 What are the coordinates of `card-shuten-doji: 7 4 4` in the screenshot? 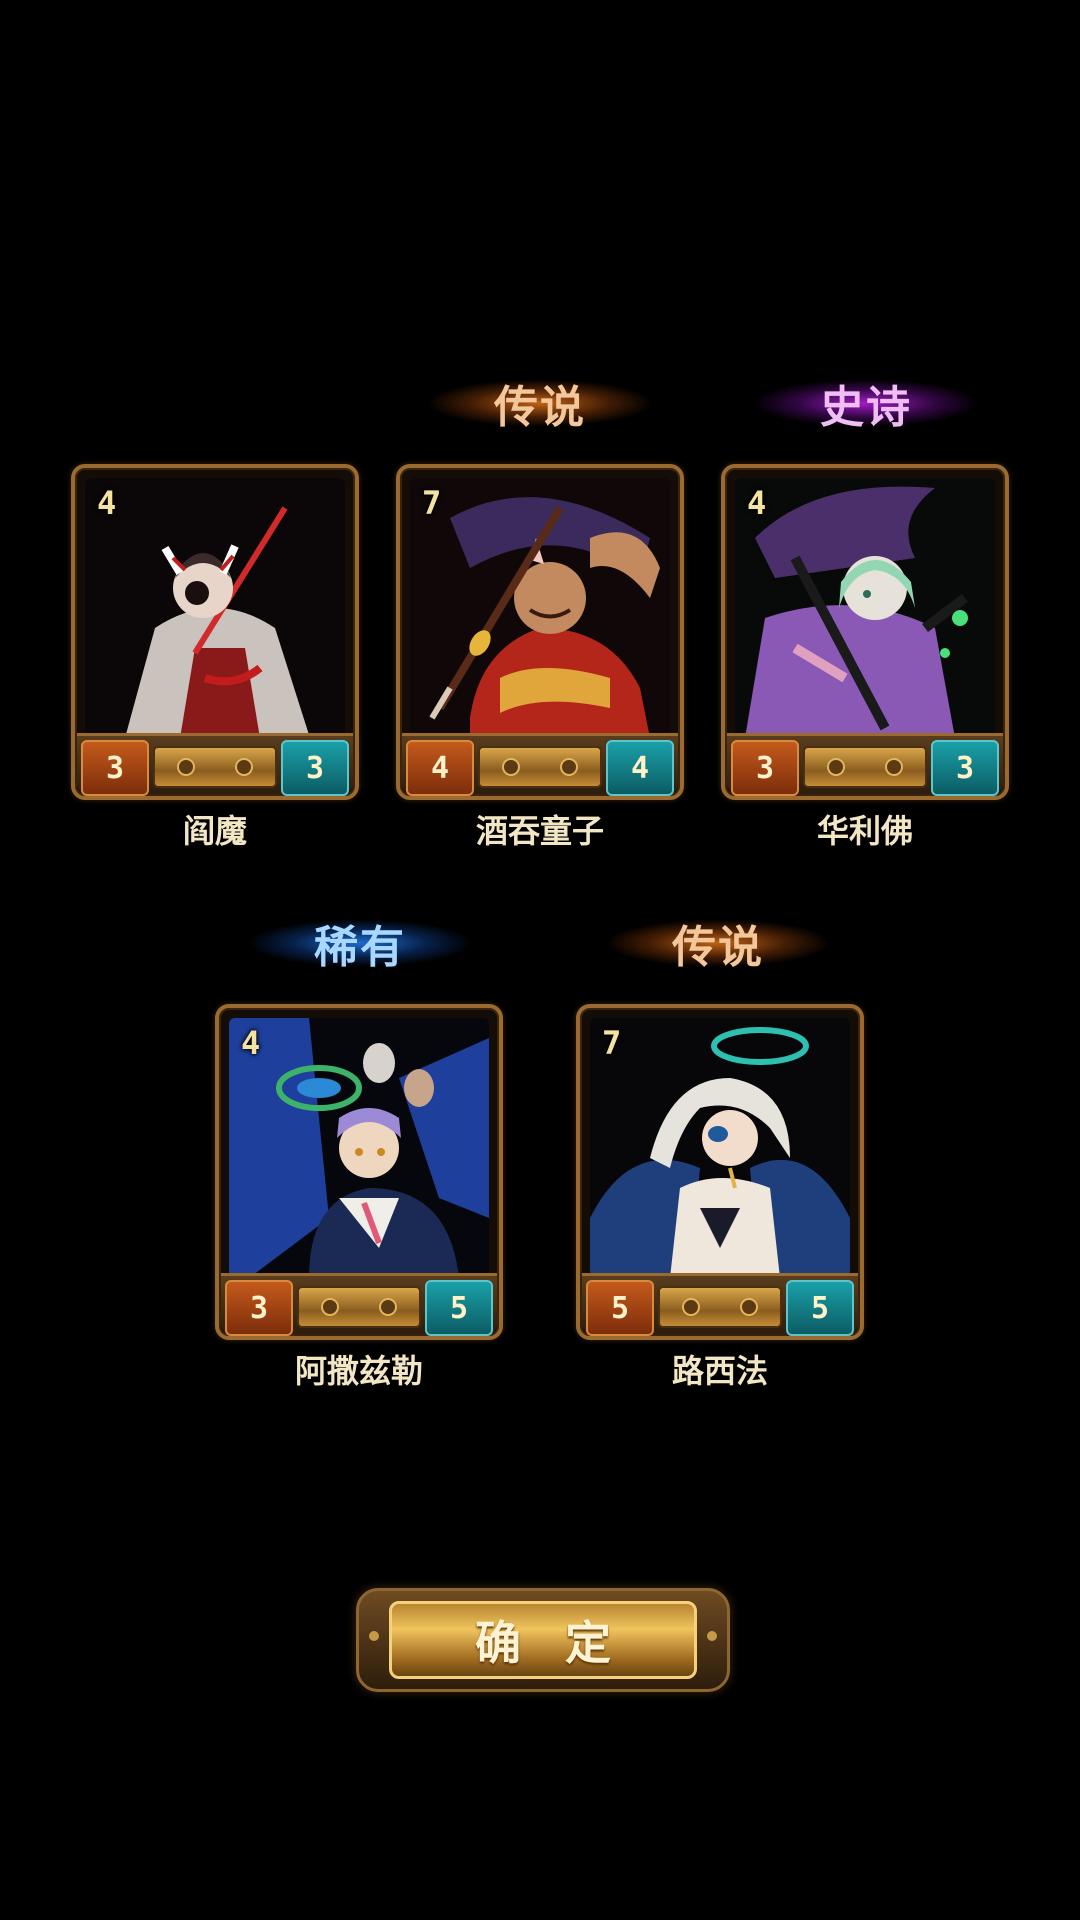 It's located at (540, 632).